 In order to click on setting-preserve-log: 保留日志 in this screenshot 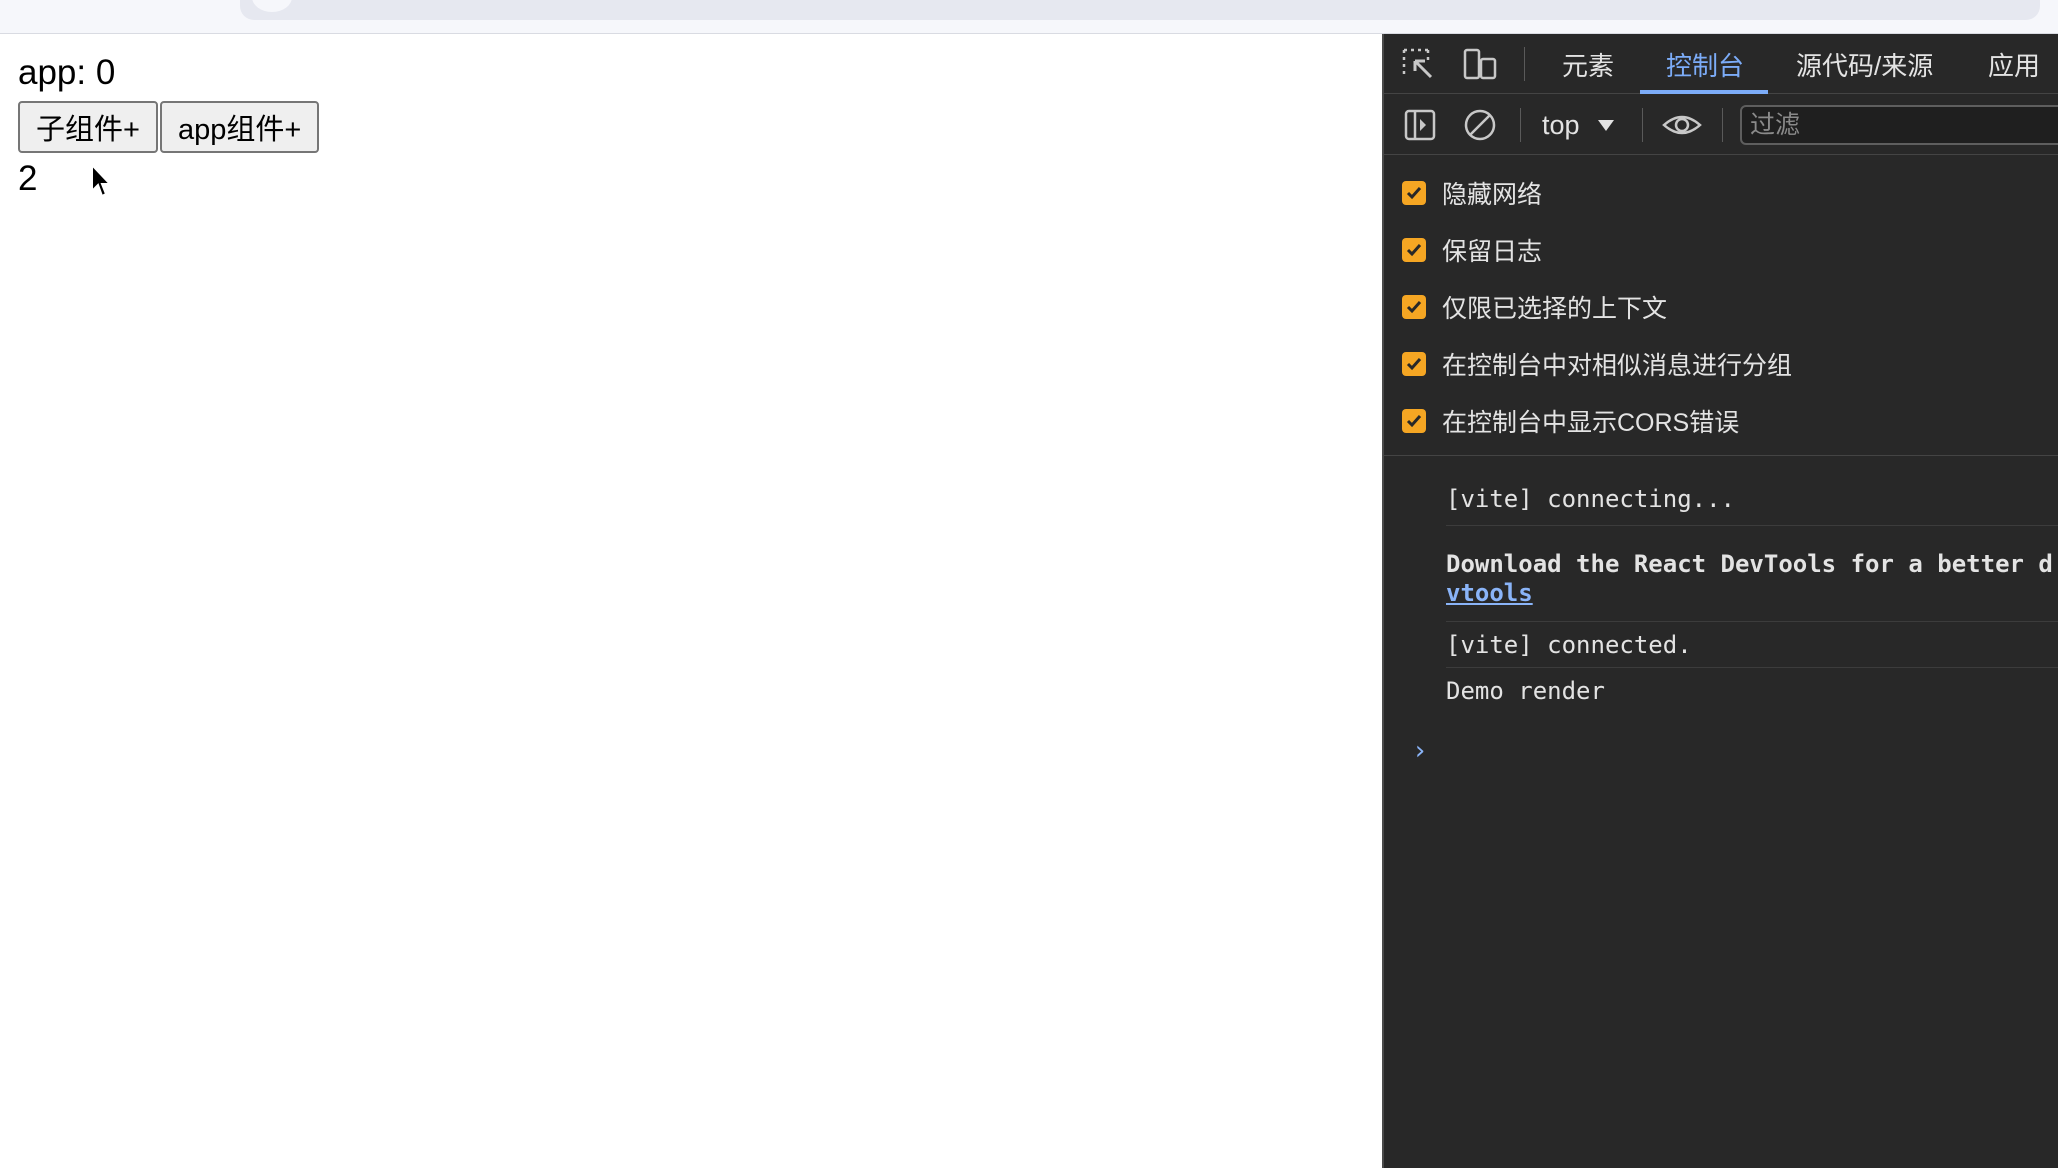, I will do `click(1721, 249)`.